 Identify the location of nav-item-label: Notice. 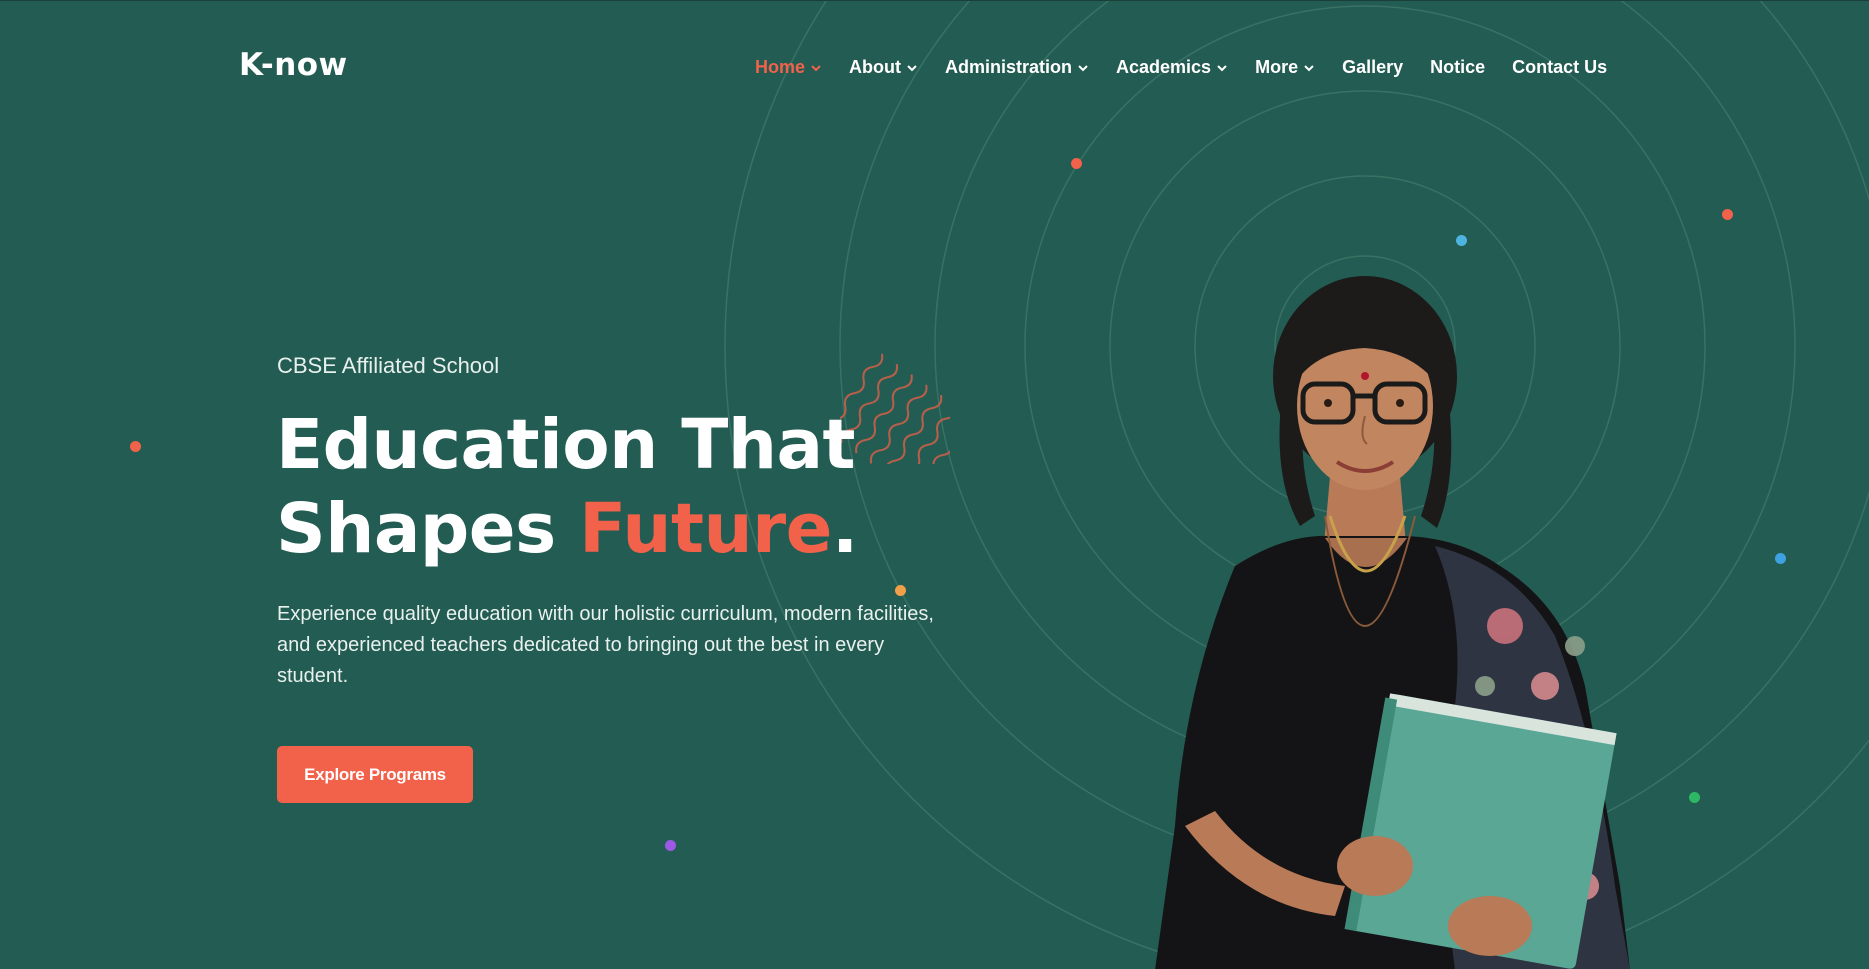
(1458, 67).